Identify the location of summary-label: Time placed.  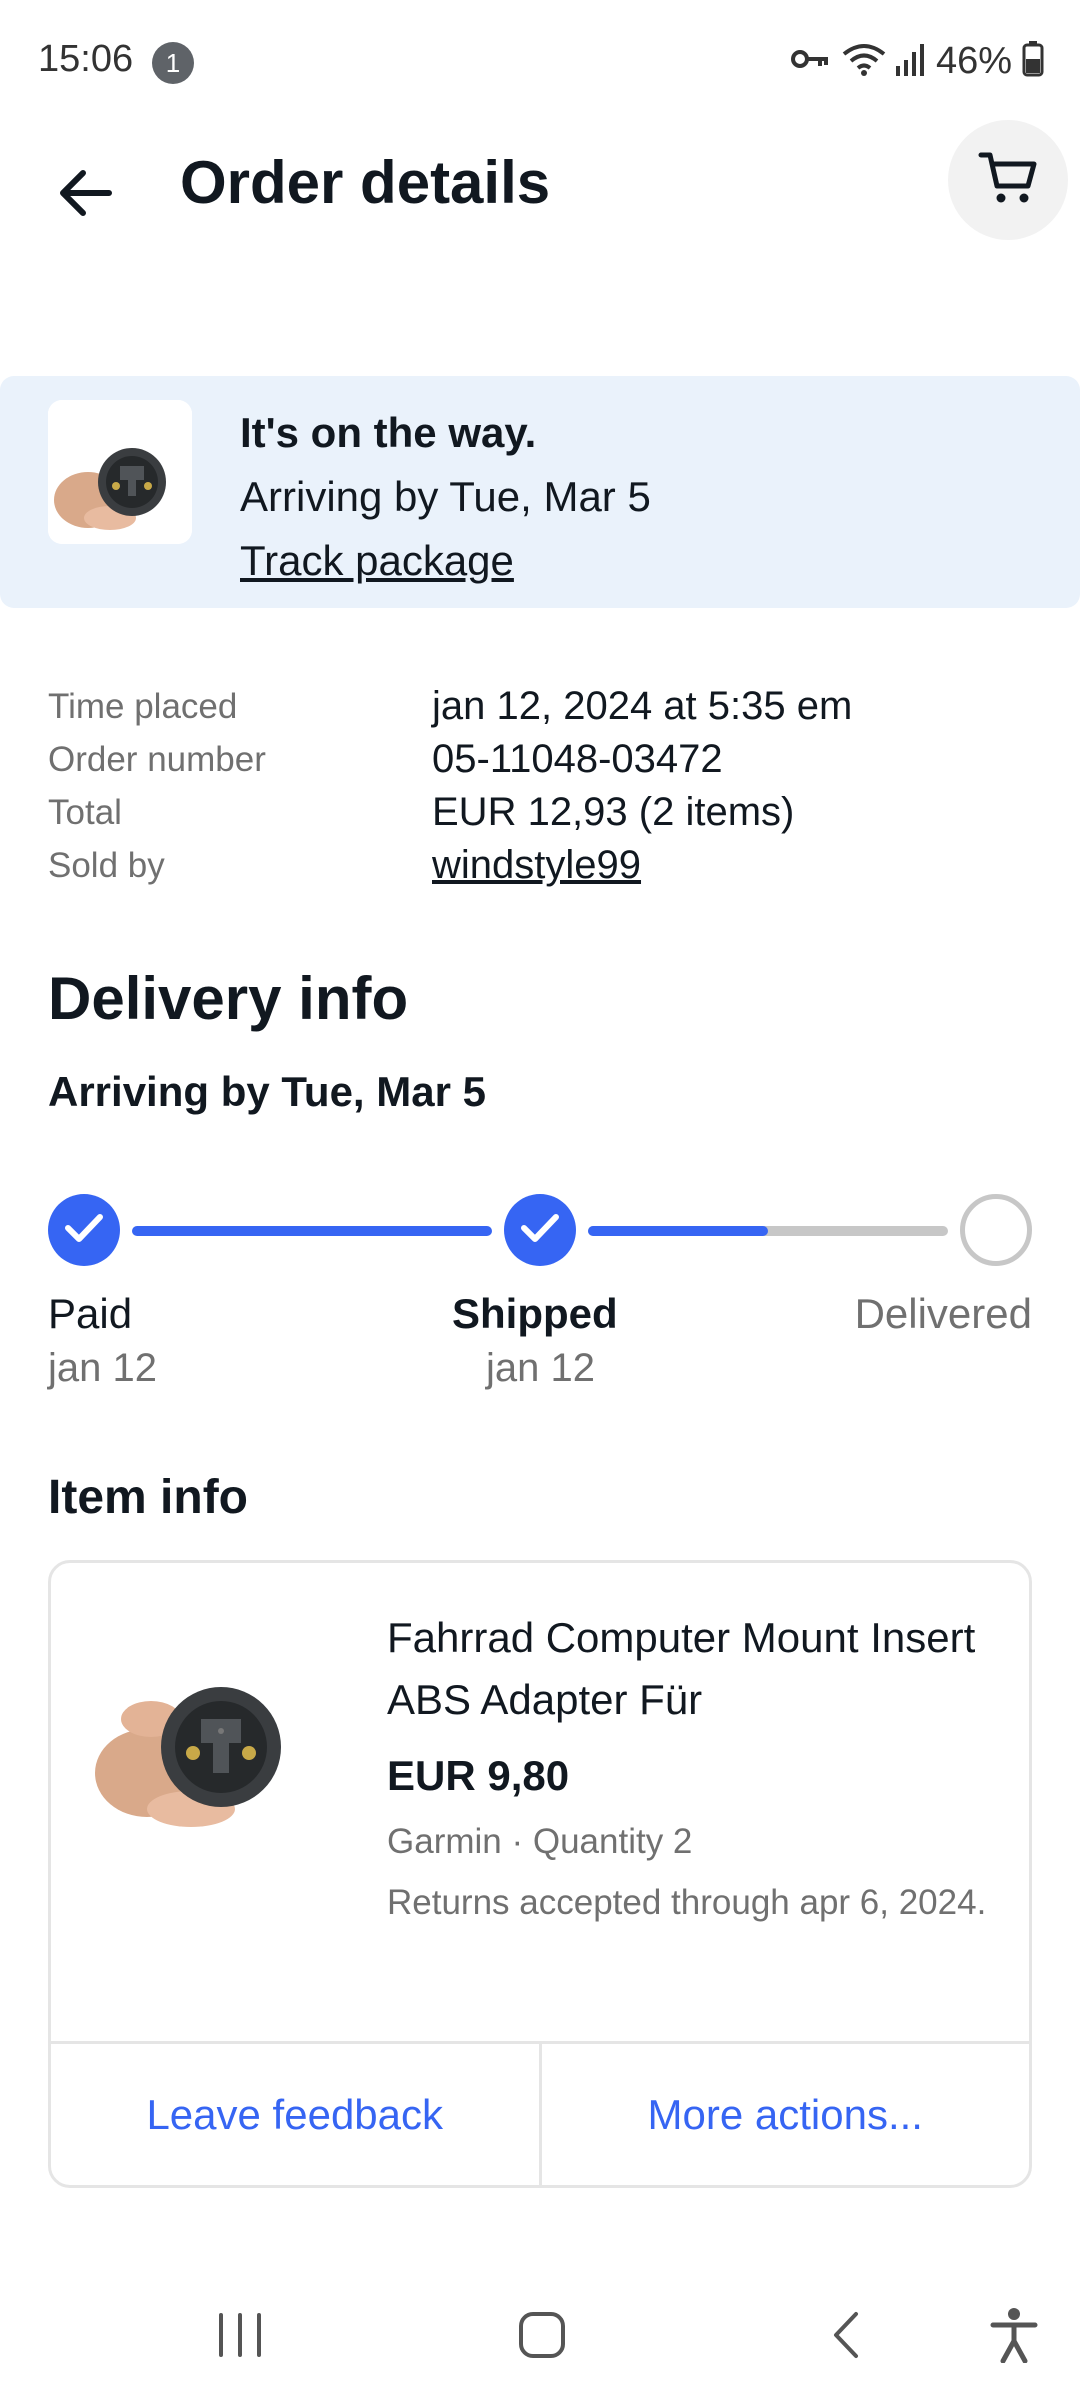
(143, 706).